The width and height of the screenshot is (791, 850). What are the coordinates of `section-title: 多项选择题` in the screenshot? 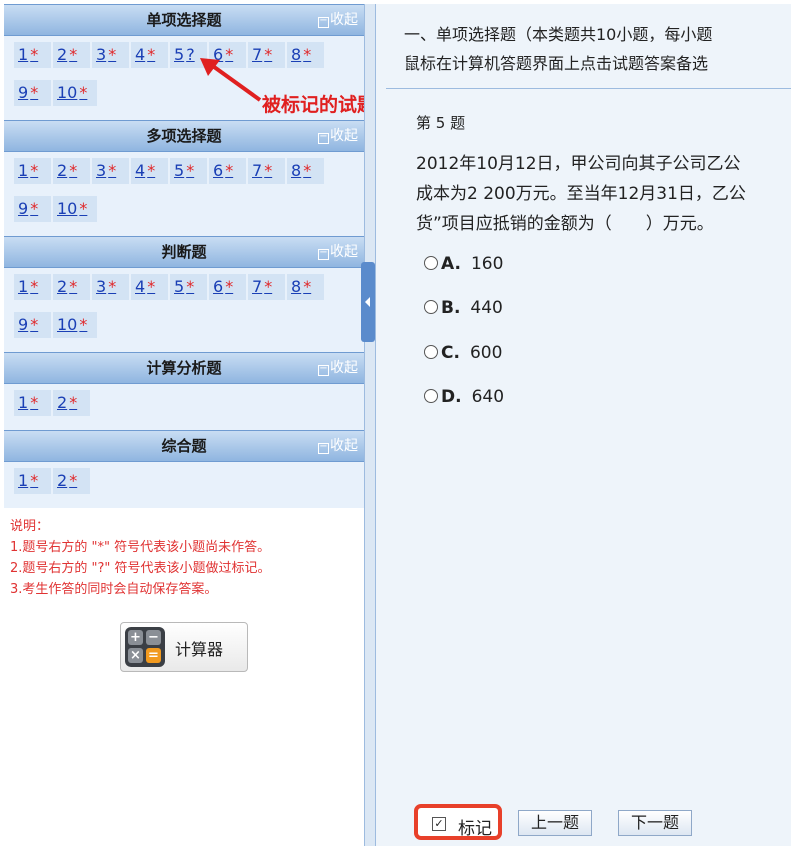 It's located at (184, 136).